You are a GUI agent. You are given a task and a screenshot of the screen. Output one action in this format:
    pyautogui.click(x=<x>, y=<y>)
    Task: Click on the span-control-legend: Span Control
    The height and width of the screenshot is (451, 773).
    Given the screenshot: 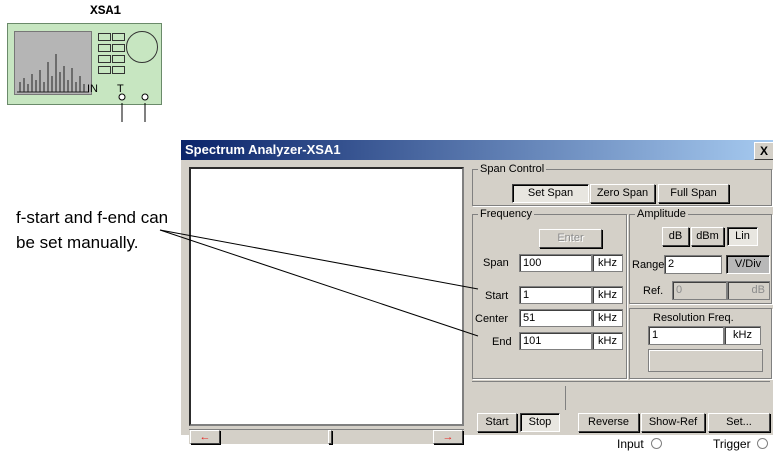 What is the action you would take?
    pyautogui.click(x=512, y=169)
    